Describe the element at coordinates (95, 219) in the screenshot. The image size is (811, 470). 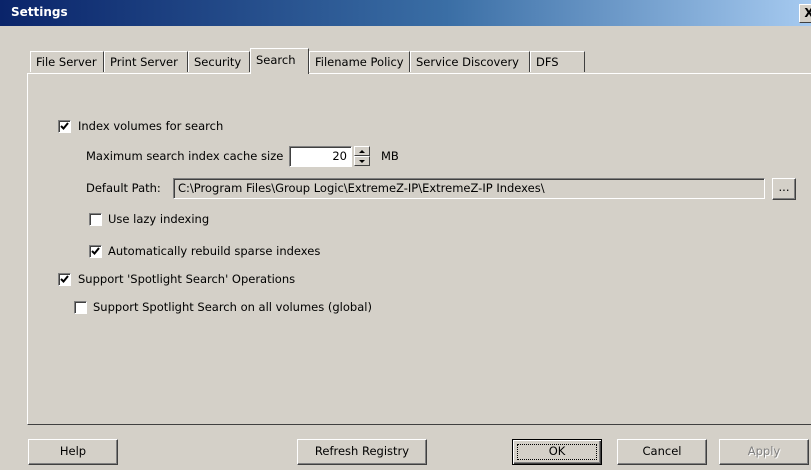
I see `lazy-indexing-checkbox` at that location.